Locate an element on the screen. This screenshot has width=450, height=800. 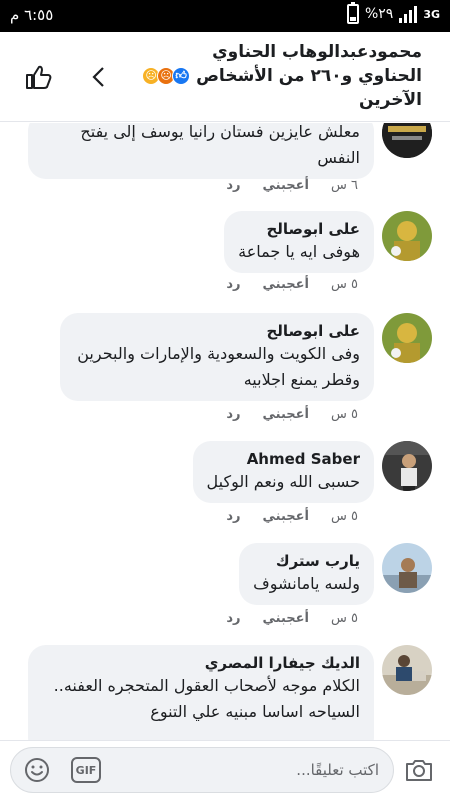
status-bar: ٦:٥٥ م %٢٩ 3G is located at coordinates (225, 16).